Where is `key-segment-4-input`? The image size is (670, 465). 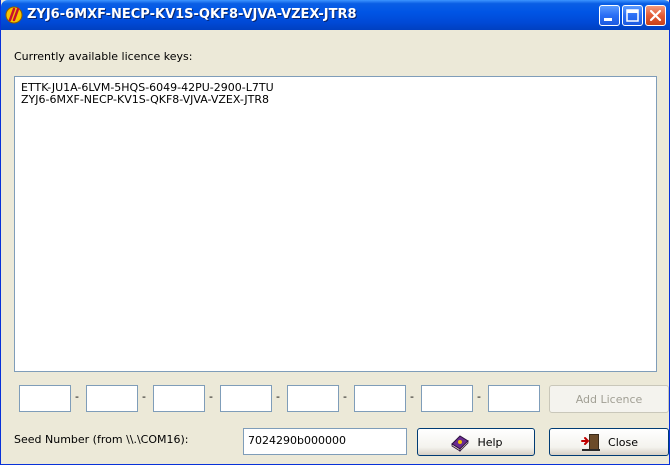
key-segment-4-input is located at coordinates (246, 398).